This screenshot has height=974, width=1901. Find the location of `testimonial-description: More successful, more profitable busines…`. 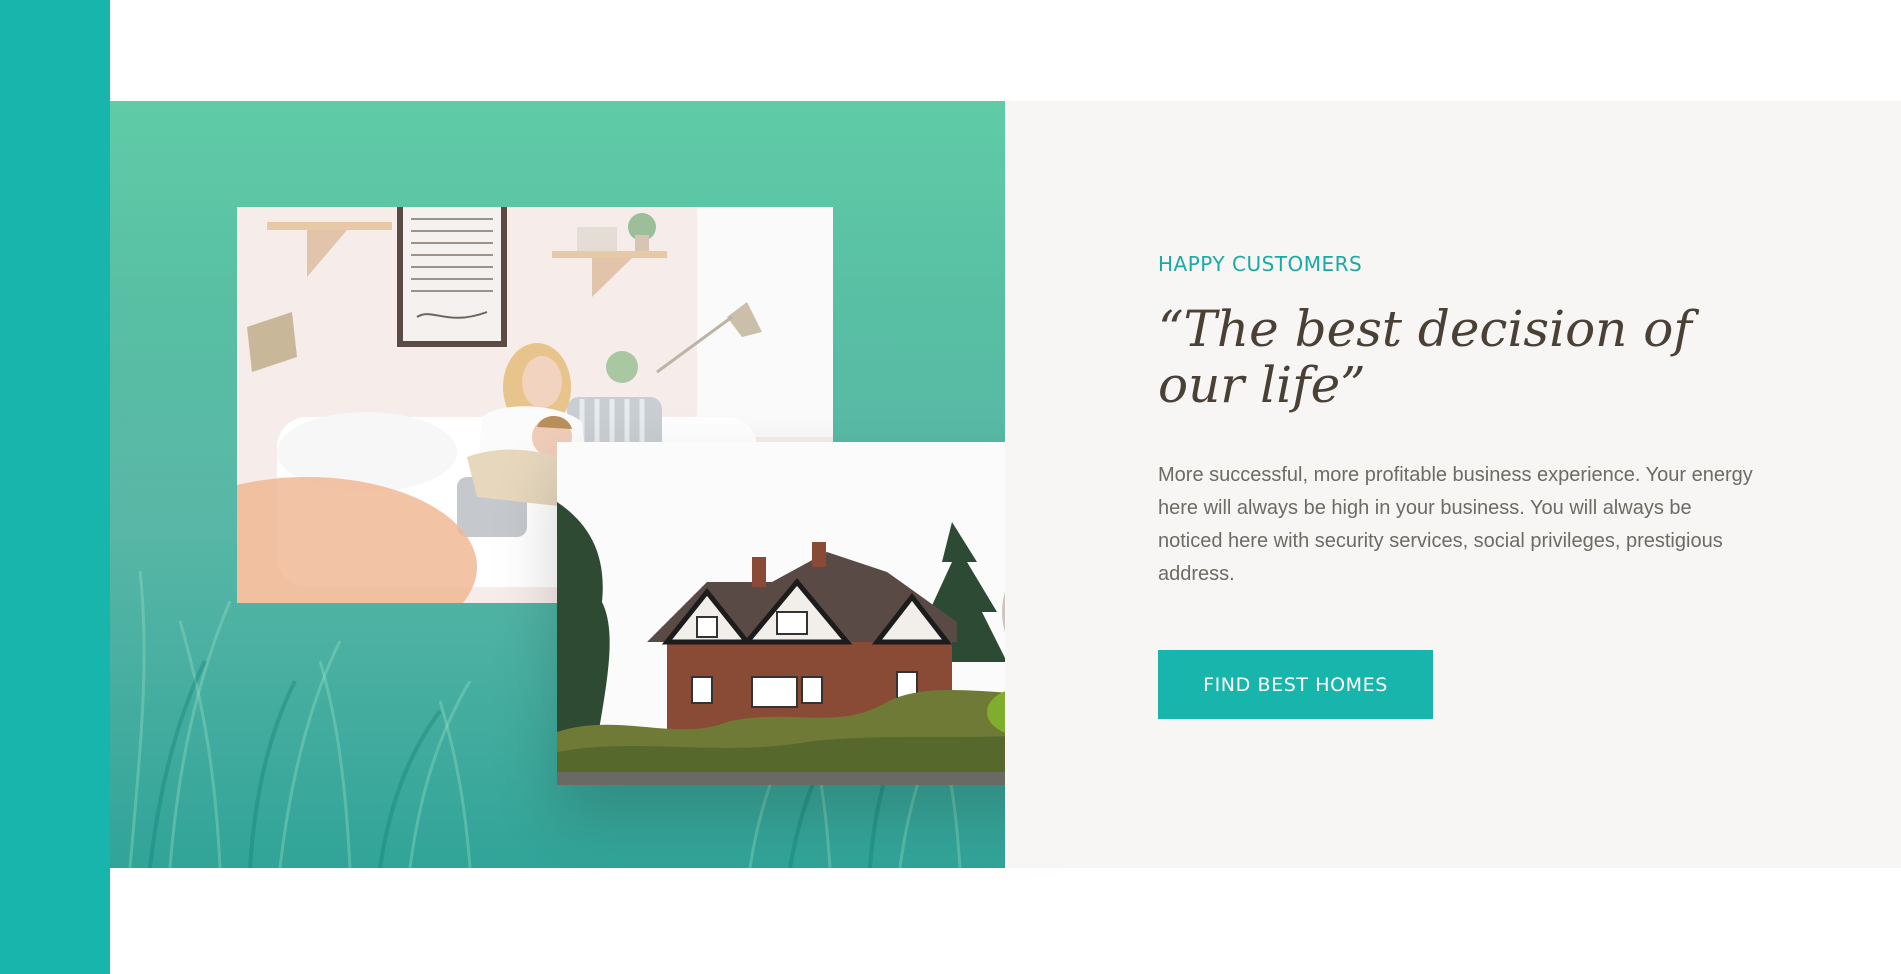

testimonial-description: More successful, more profitable busines… is located at coordinates (1455, 524).